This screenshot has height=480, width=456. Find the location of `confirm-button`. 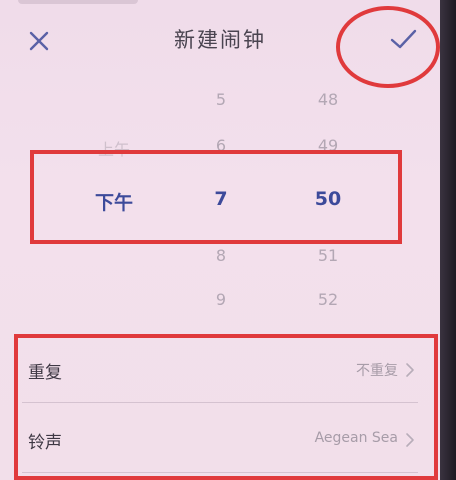

confirm-button is located at coordinates (403, 39).